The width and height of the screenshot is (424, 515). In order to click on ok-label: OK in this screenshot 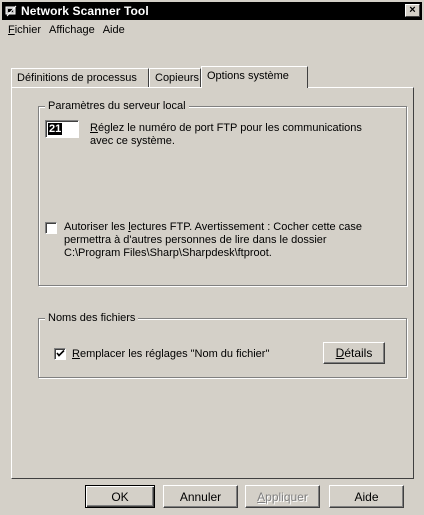, I will do `click(120, 496)`.